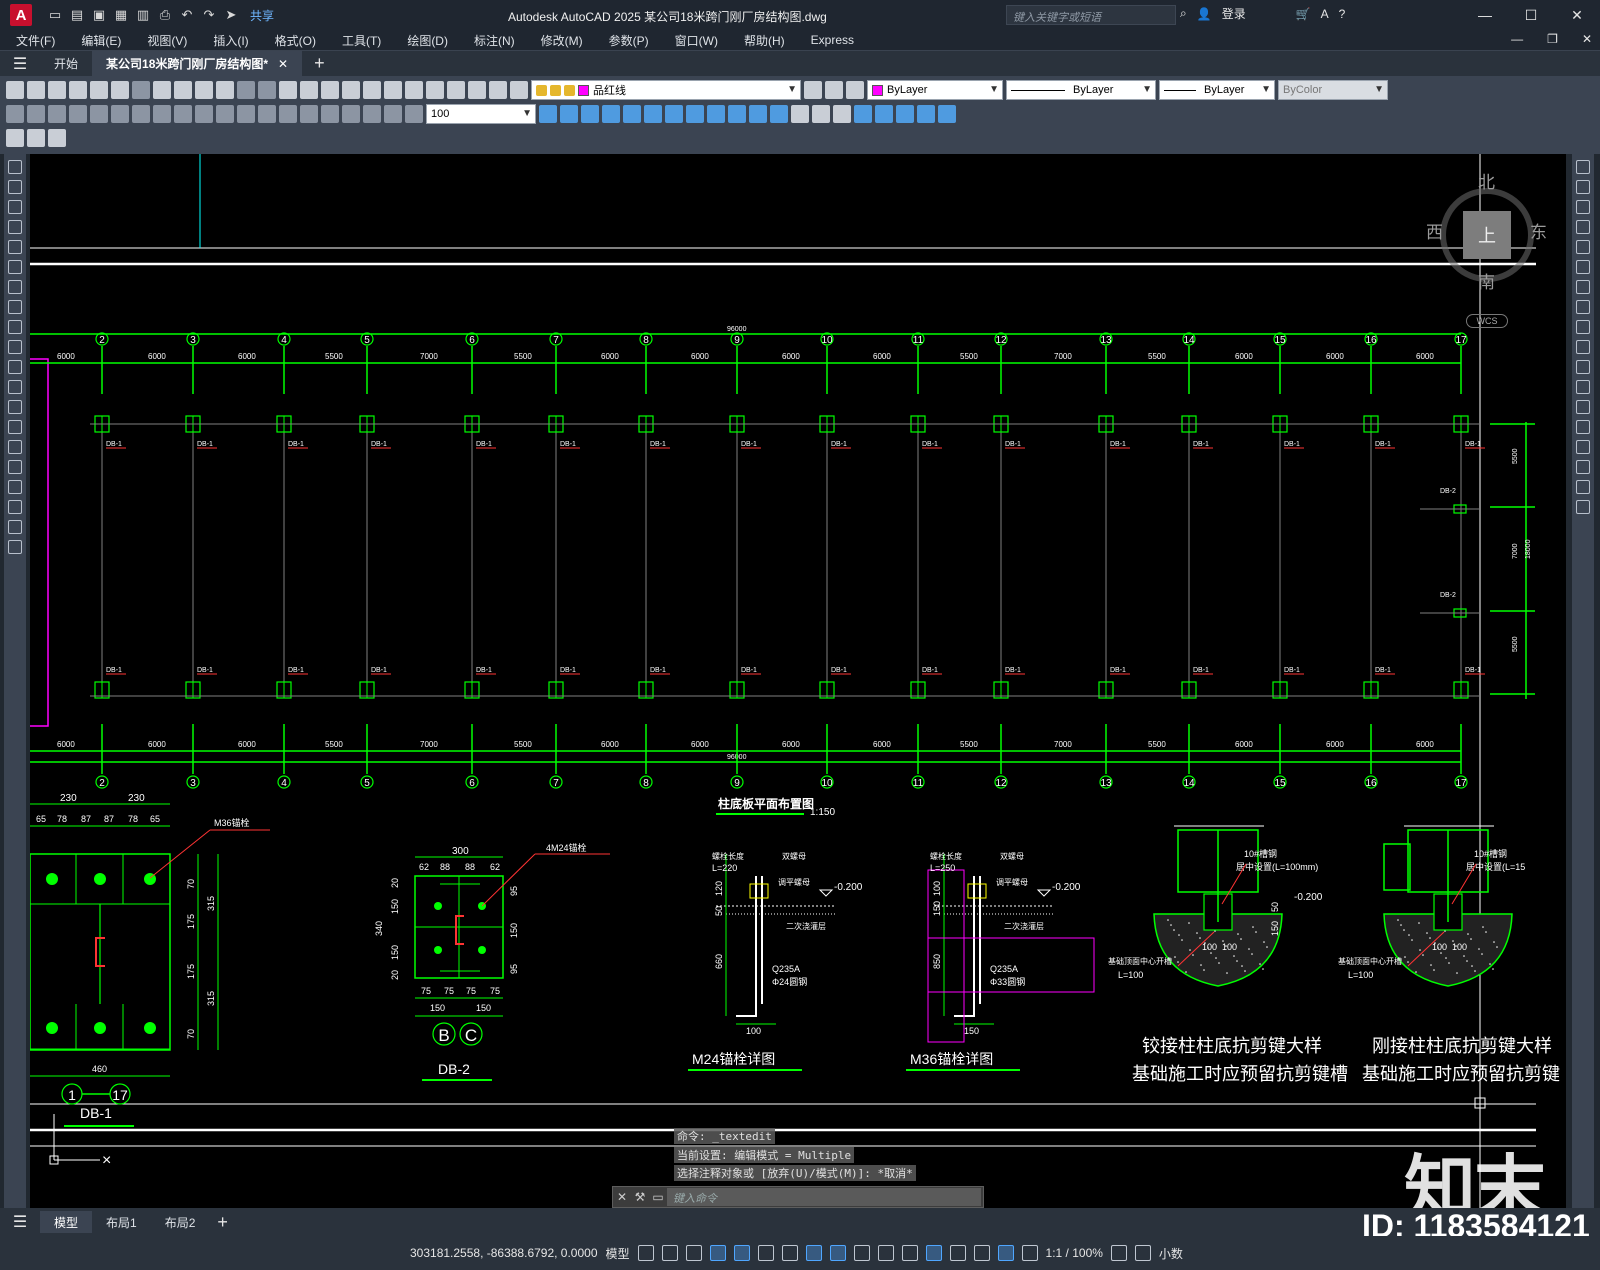 The image size is (1600, 1270). I want to click on layer-states-icon, so click(855, 90).